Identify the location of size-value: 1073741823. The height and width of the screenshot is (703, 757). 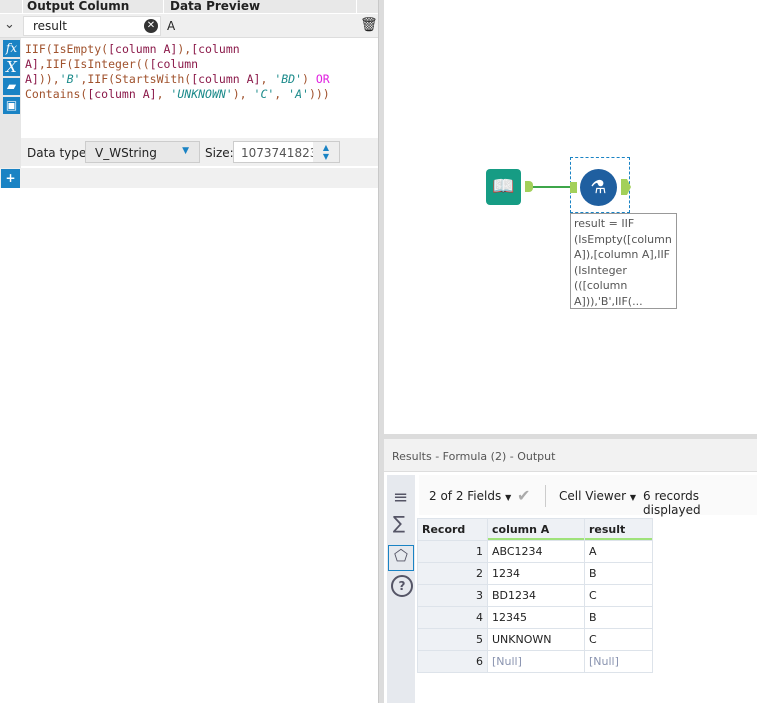
(279, 153).